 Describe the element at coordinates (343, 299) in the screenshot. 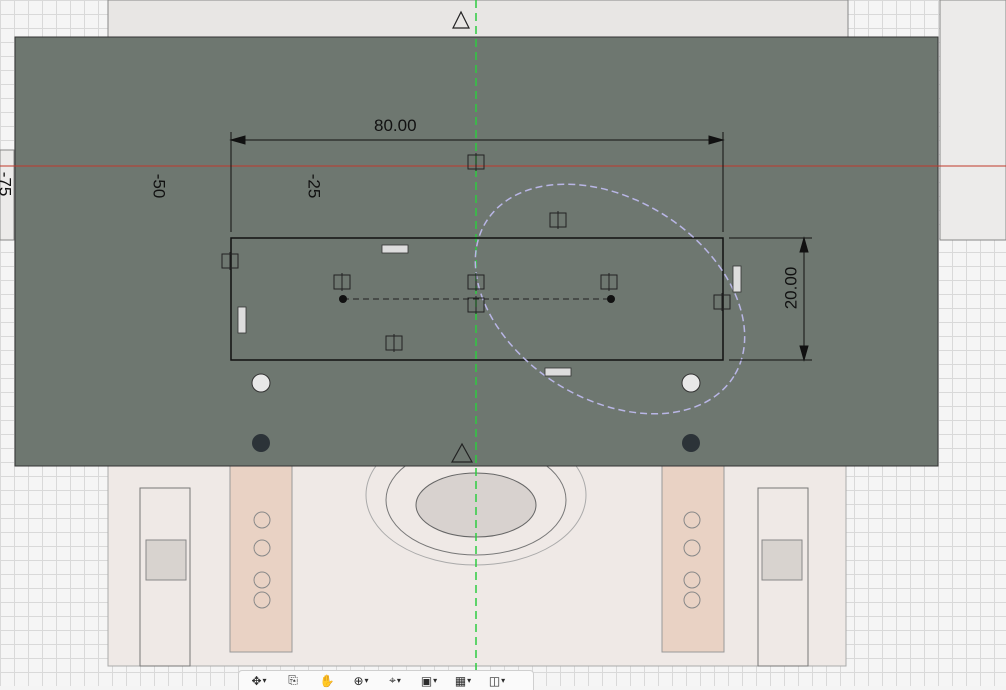

I see `sketch-point-left` at that location.